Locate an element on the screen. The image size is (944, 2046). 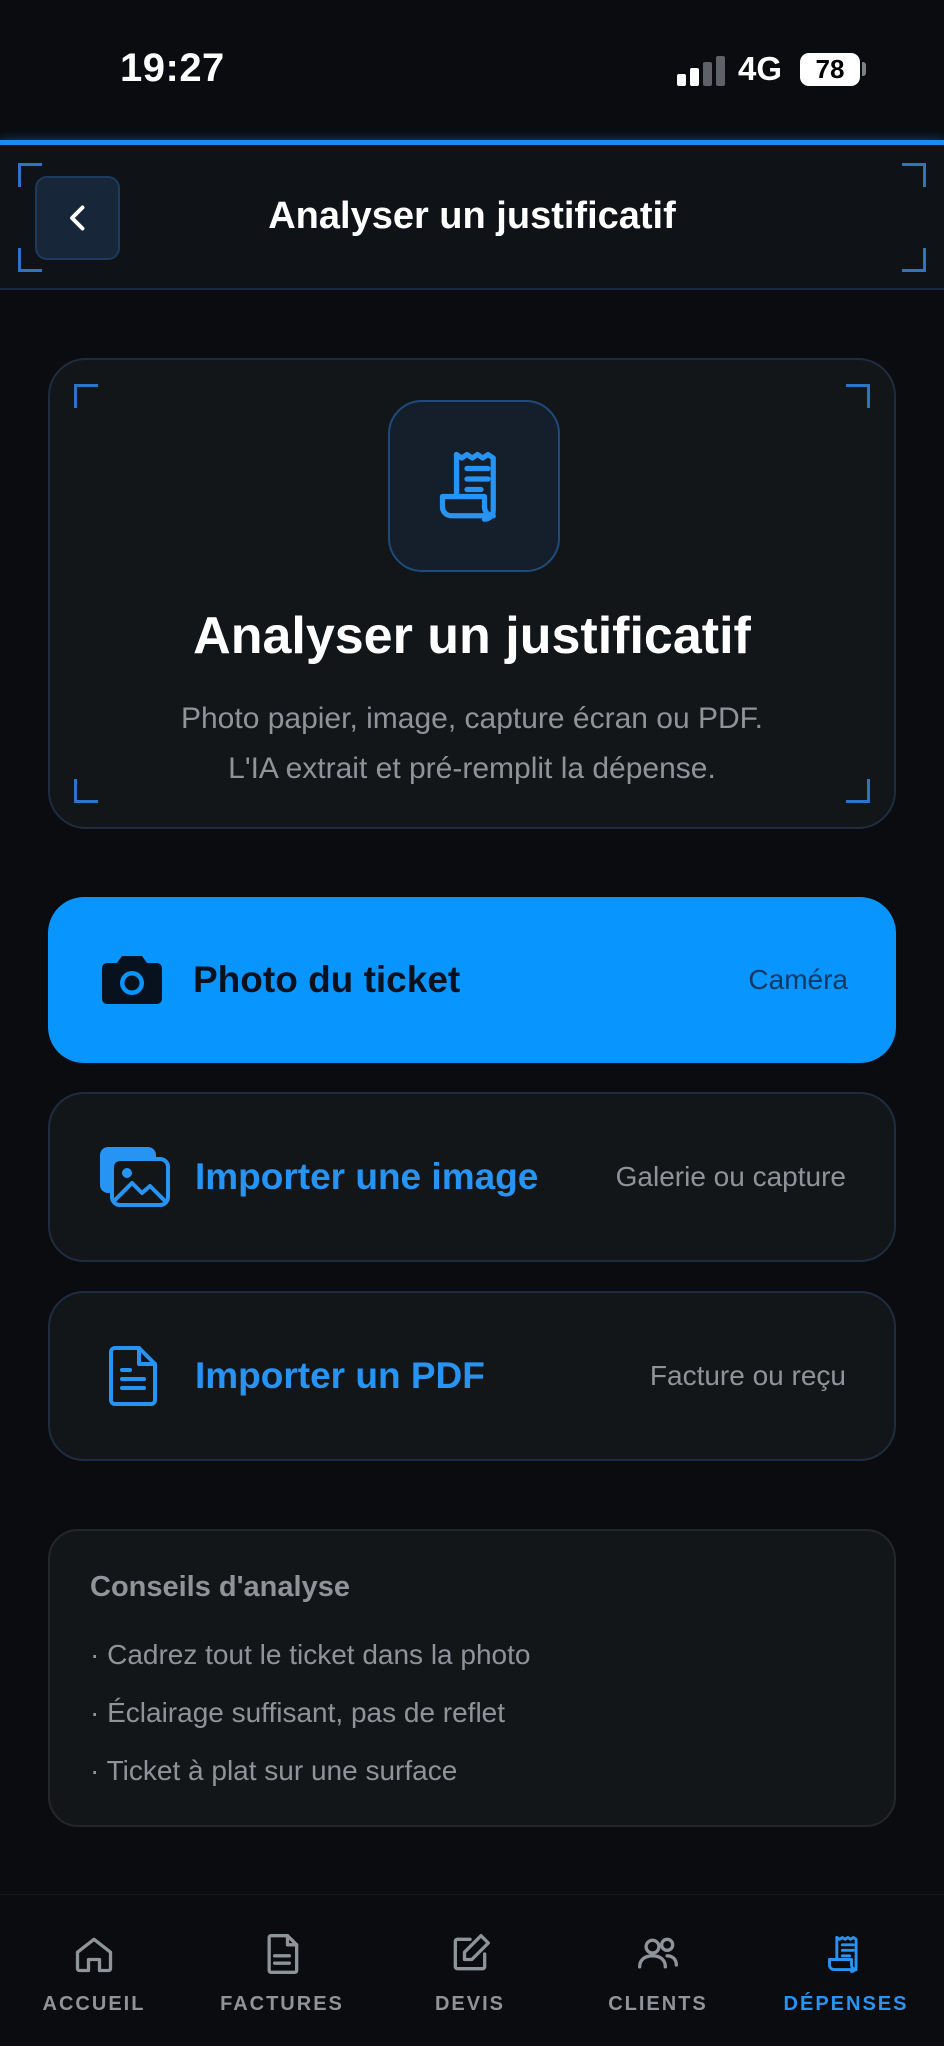
status-bar: 19:27 4G 78 is located at coordinates (472, 70).